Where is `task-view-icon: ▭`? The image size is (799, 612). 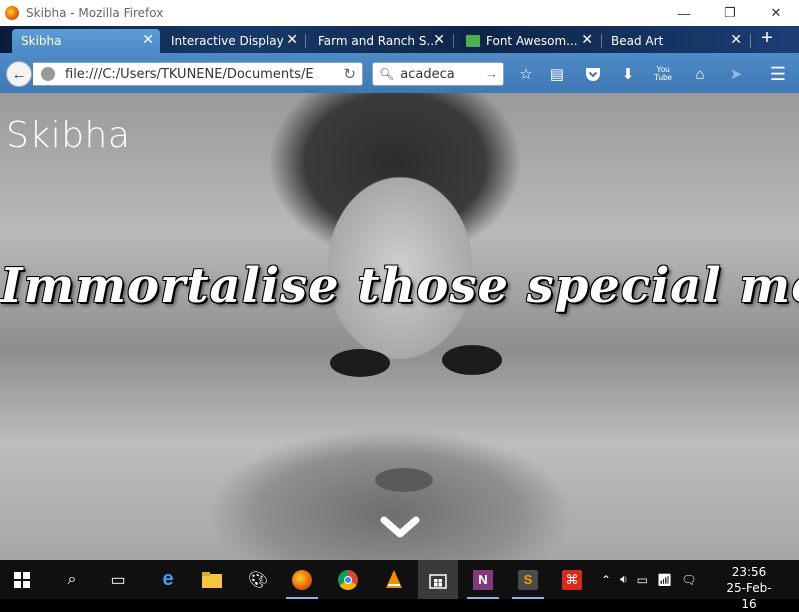
task-view-icon: ▭ is located at coordinates (118, 579).